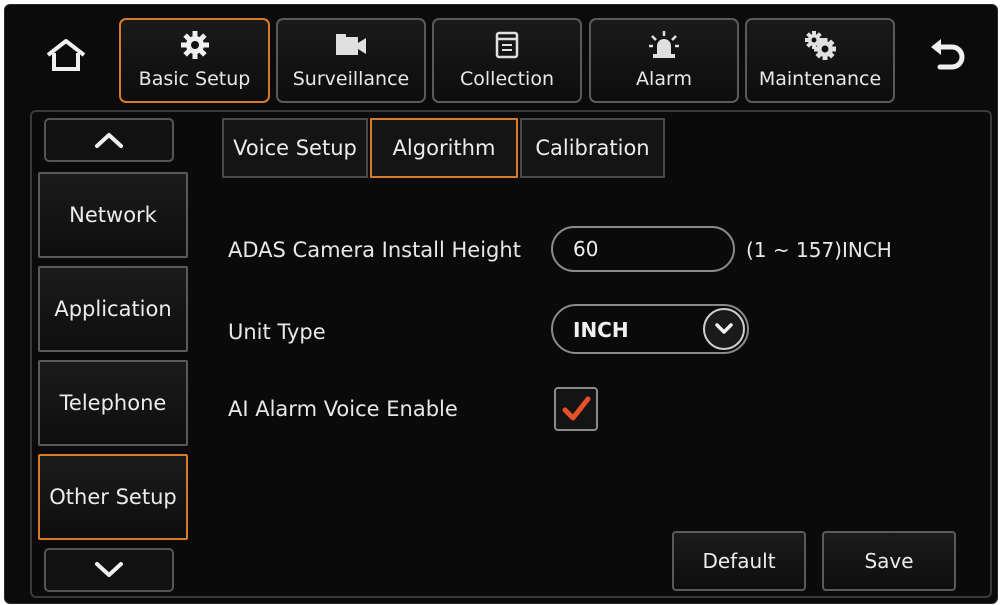  Describe the element at coordinates (643, 249) in the screenshot. I see `install-height-input` at that location.